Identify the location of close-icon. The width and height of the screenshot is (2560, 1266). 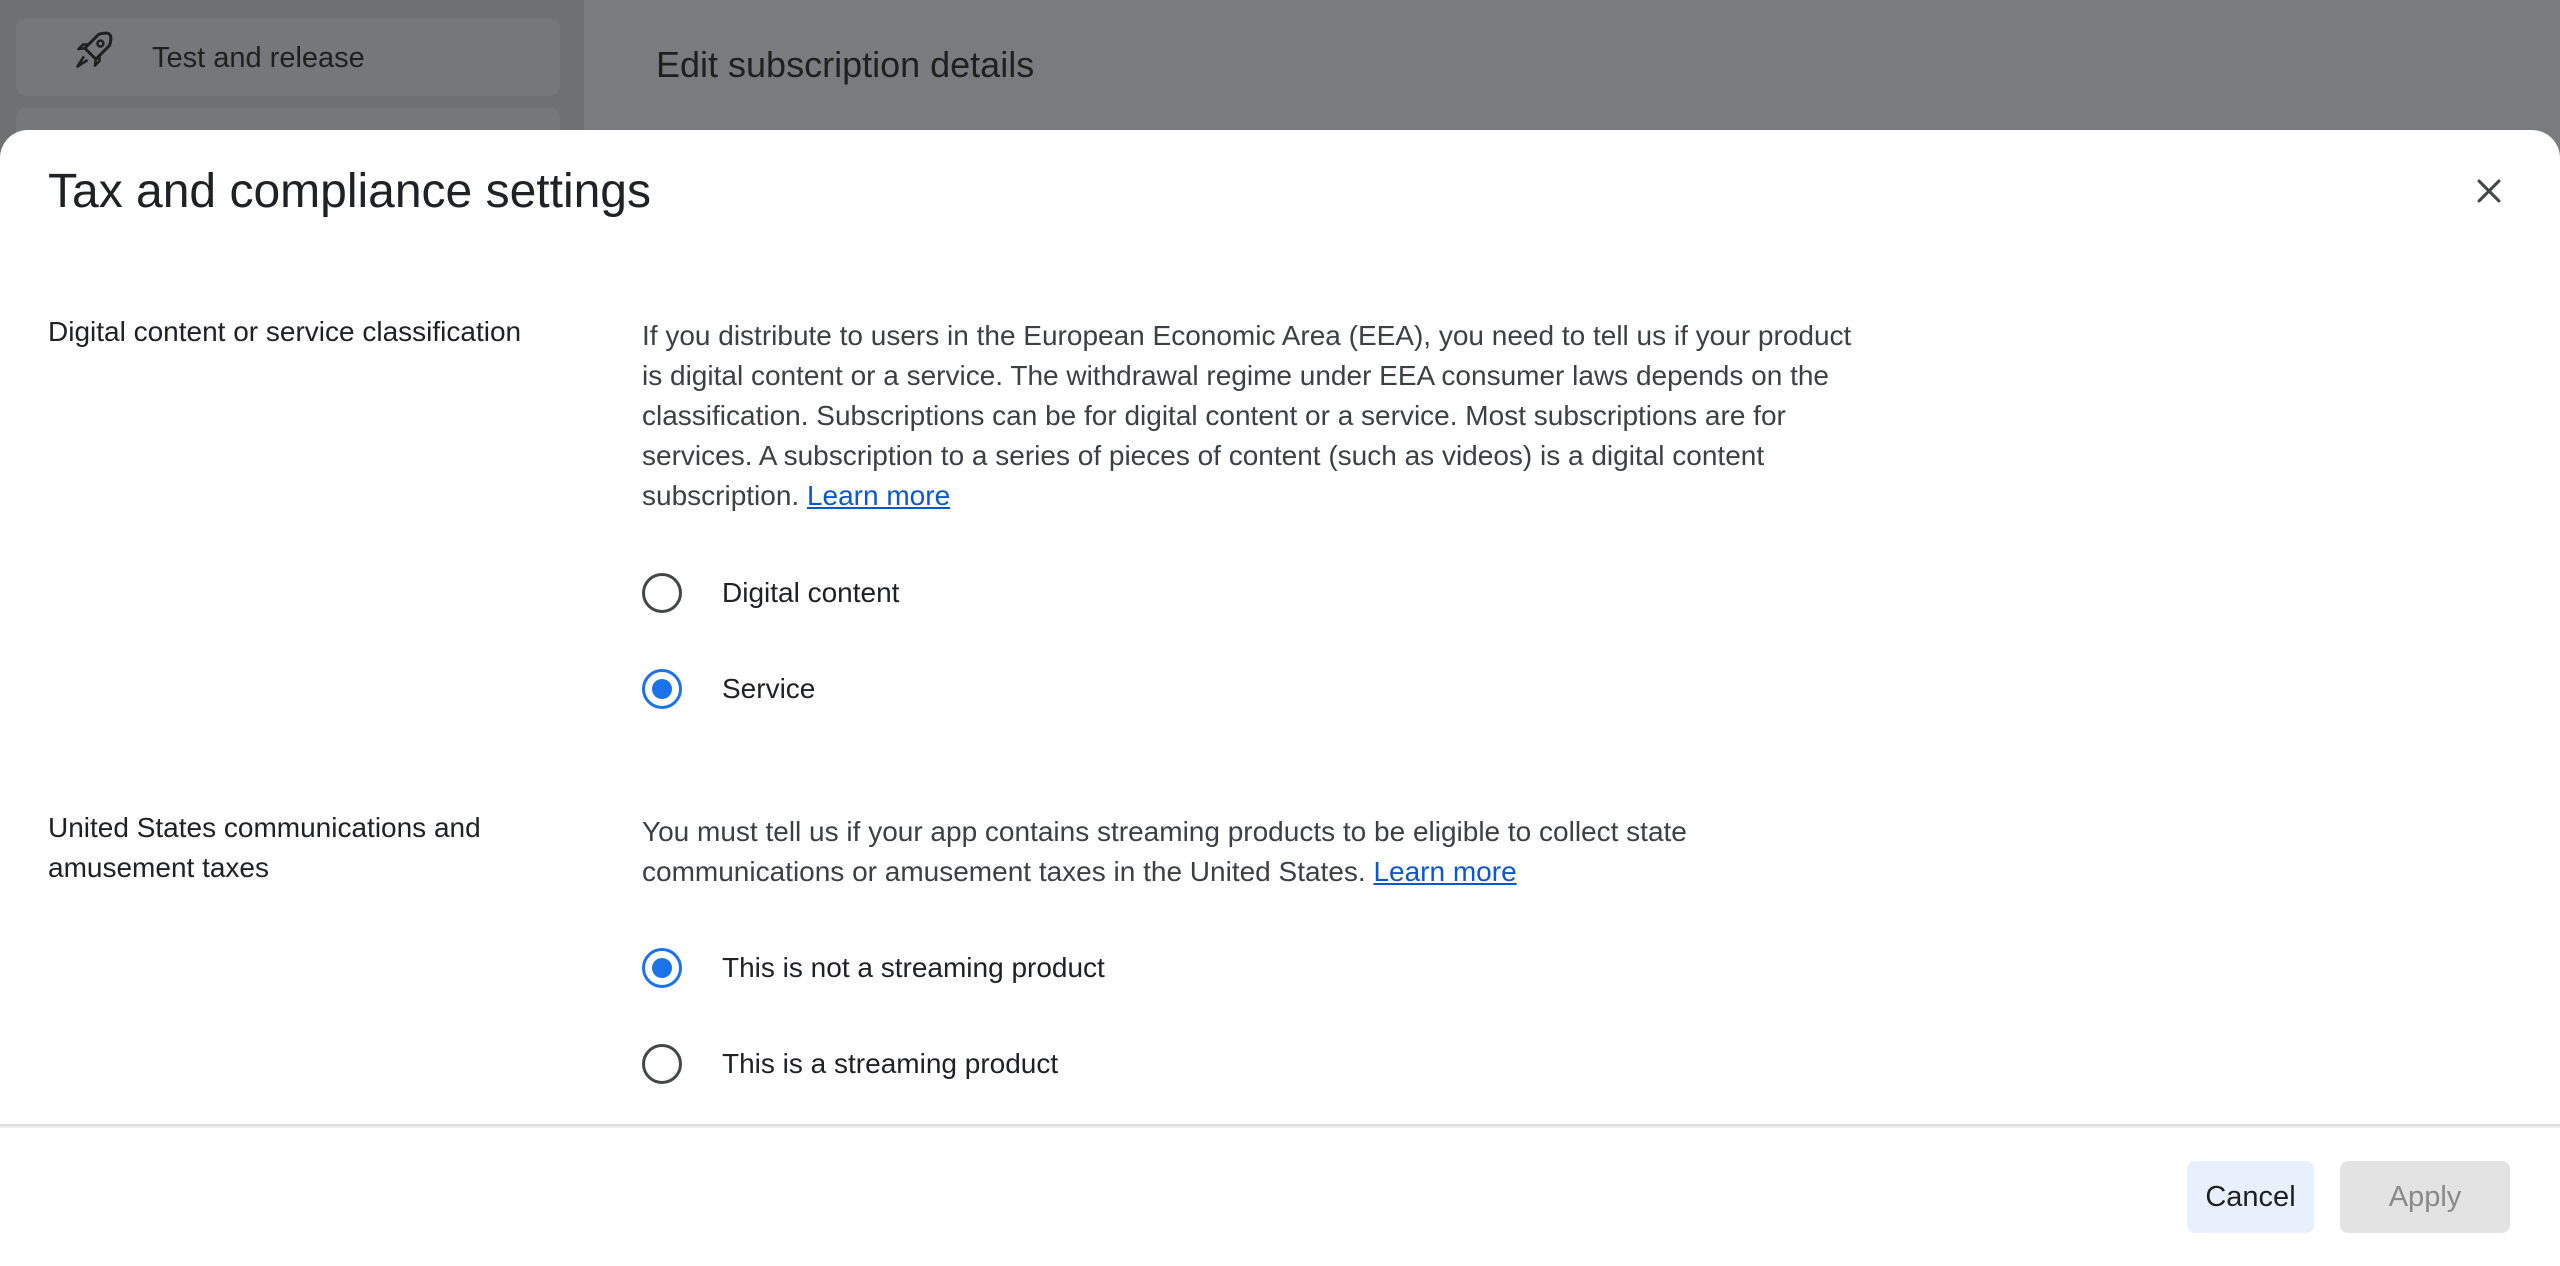
(2489, 191).